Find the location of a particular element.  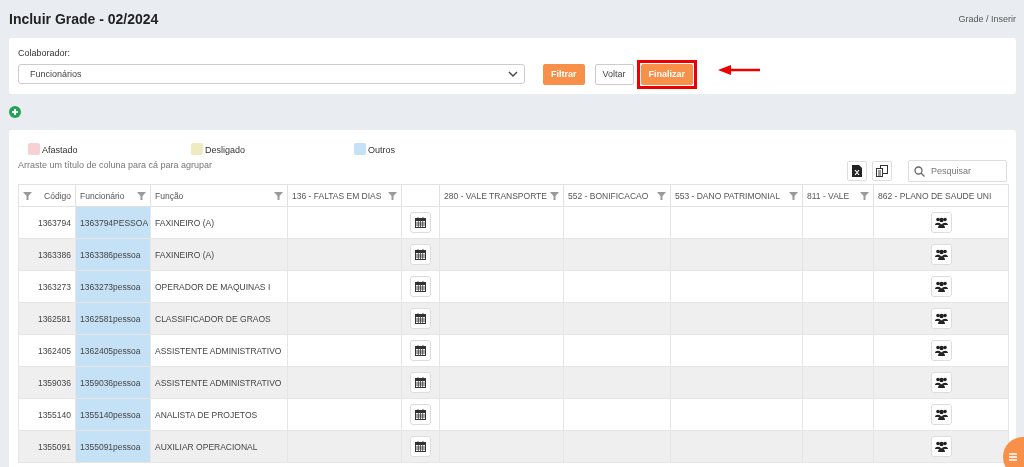

breadcrumb: Grade / Inserir is located at coordinates (987, 19).